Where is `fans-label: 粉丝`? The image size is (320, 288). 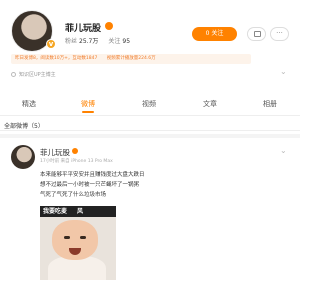
fans-label: 粉丝 is located at coordinates (71, 41).